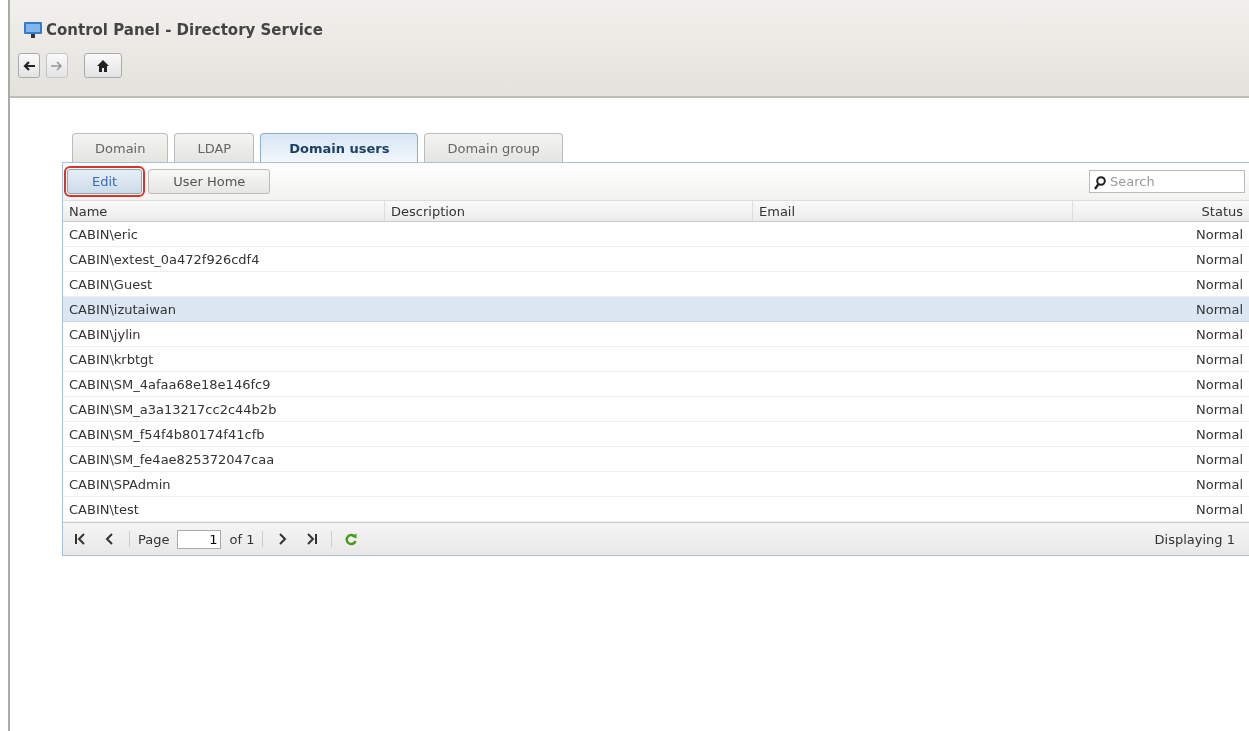 This screenshot has width=1249, height=731. What do you see at coordinates (173, 409) in the screenshot?
I see `table-cell: CABIN\SM_a3a13217cc2c44b2b` at bounding box center [173, 409].